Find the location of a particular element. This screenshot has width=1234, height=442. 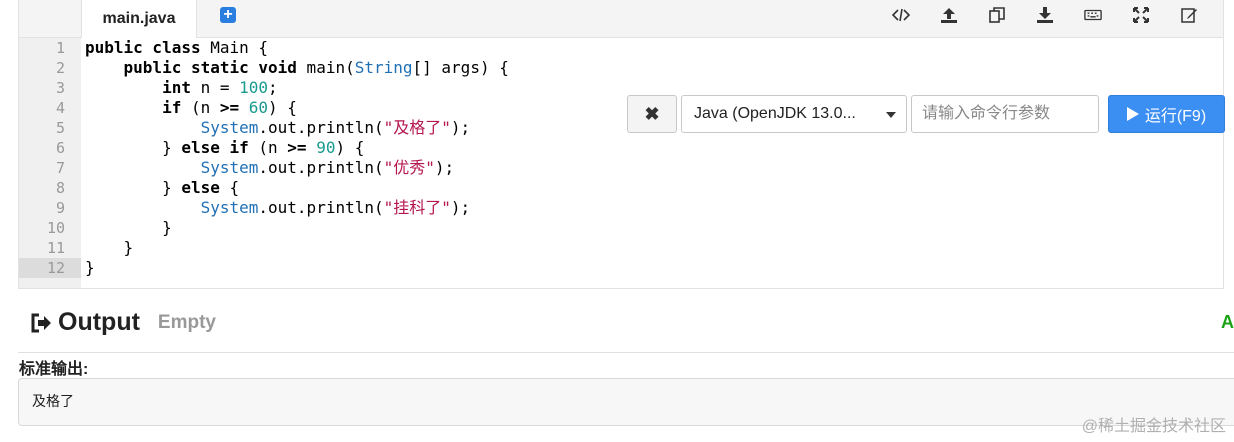

code-token: public static void is located at coordinates (210, 67).